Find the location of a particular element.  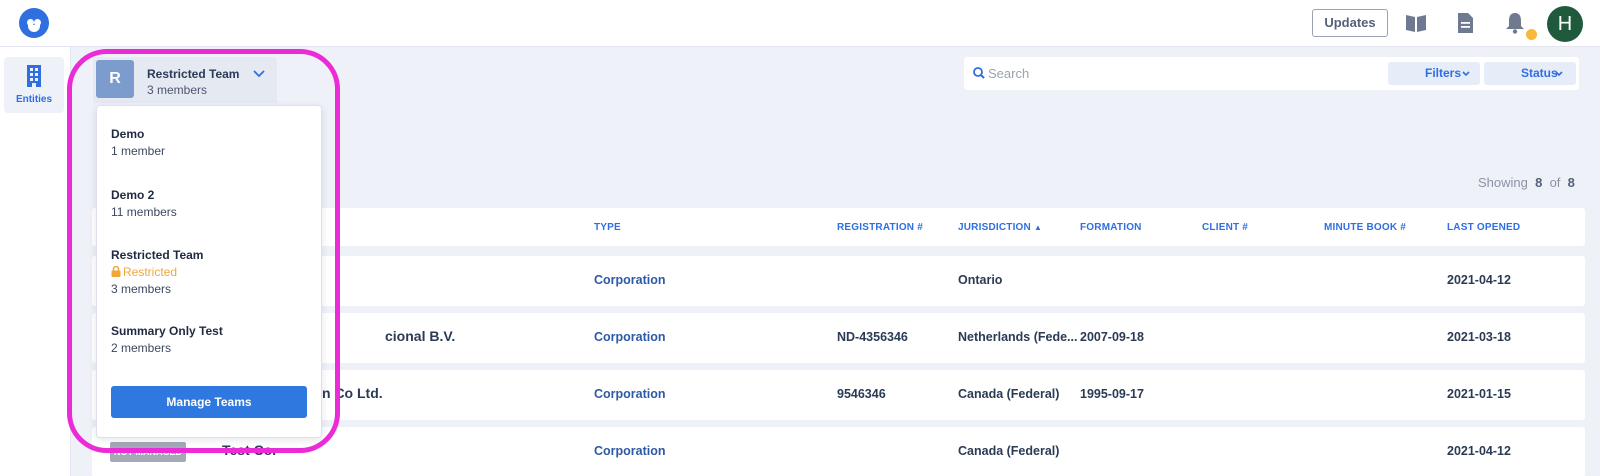

document-icon is located at coordinates (1465, 23).